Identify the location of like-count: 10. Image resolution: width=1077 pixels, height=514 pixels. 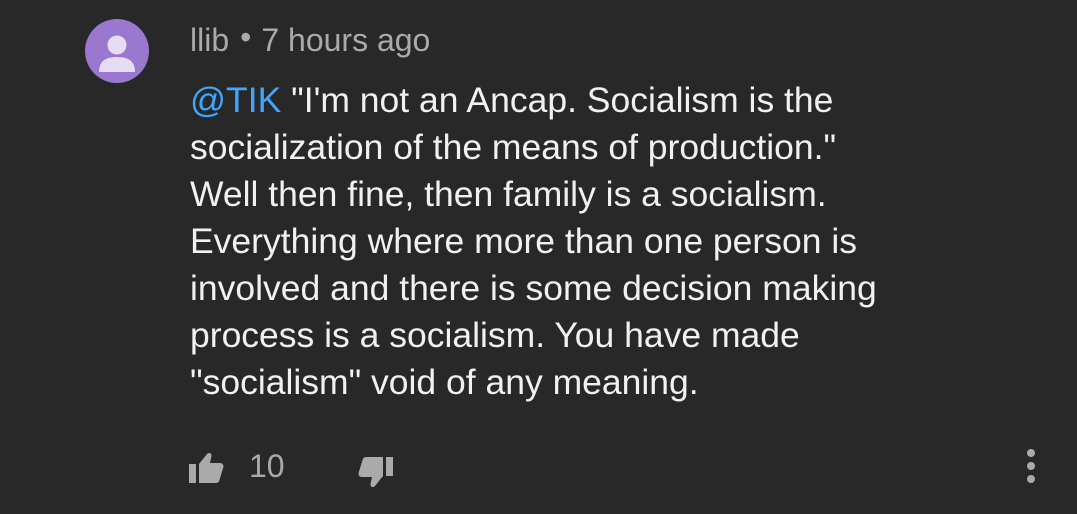
(267, 466).